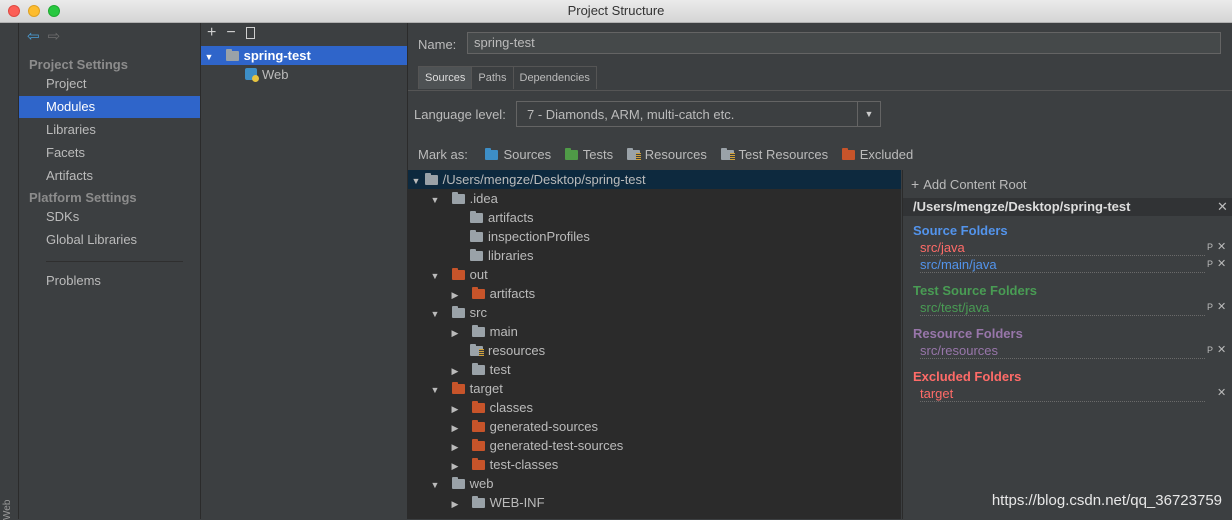 Image resolution: width=1232 pixels, height=520 pixels. I want to click on tree-node-label: .idea, so click(483, 198).